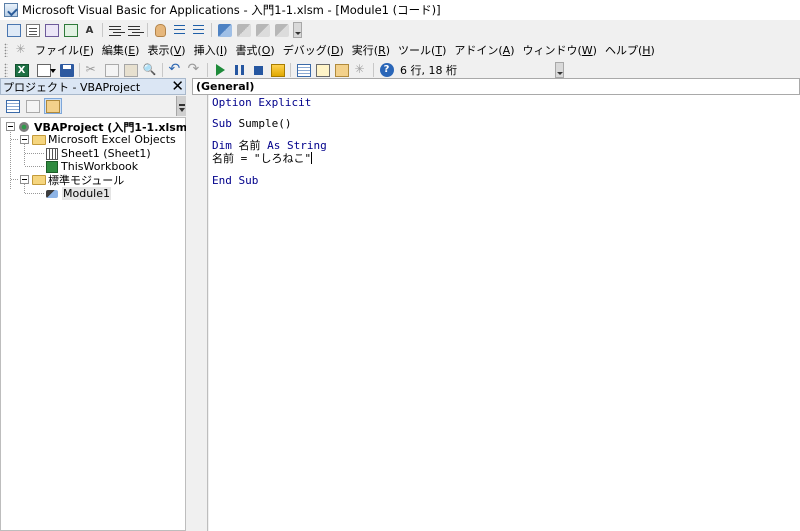 The height and width of the screenshot is (531, 800). I want to click on design-mode-icon, so click(277, 70).